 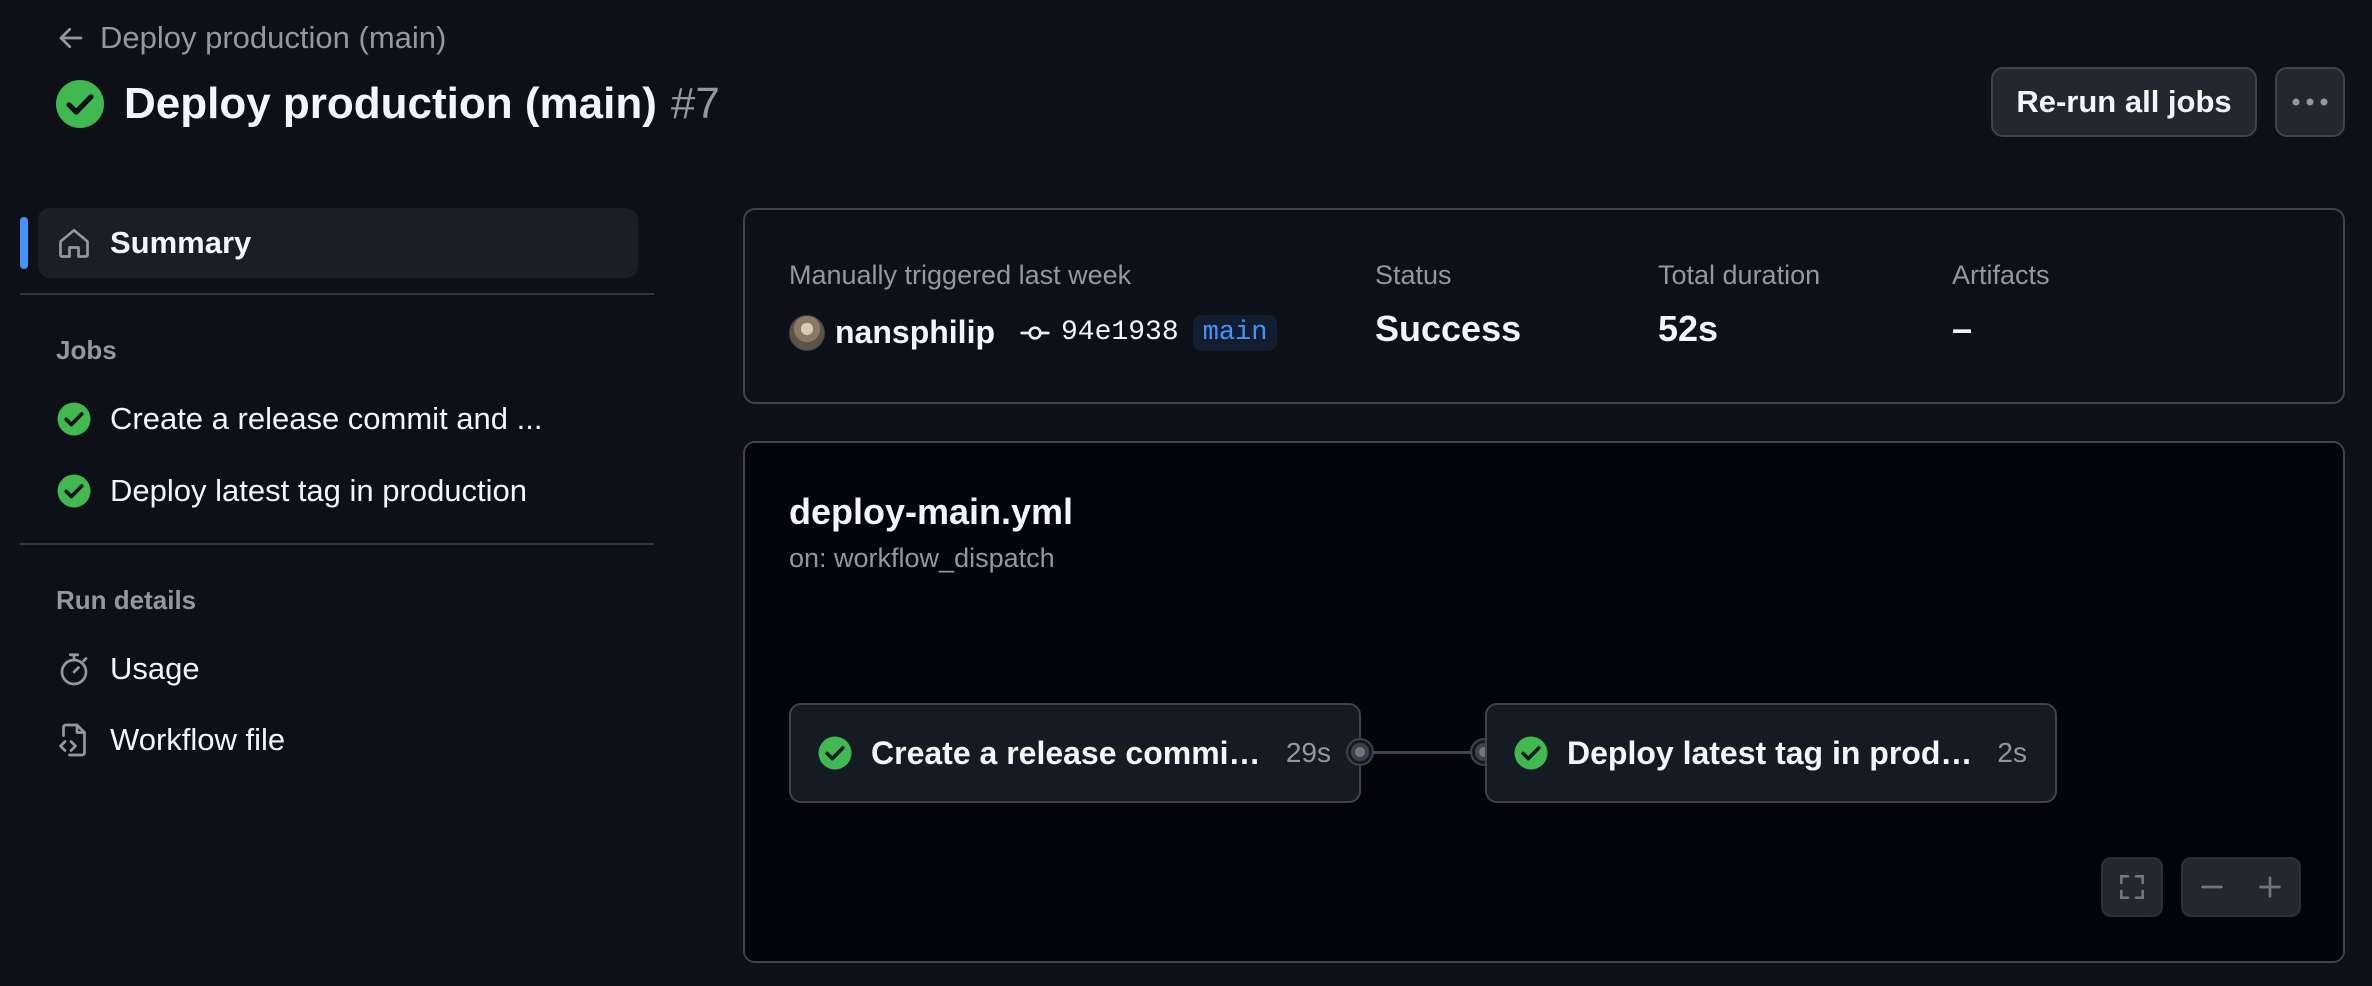 I want to click on status-label: Status, so click(x=1413, y=275).